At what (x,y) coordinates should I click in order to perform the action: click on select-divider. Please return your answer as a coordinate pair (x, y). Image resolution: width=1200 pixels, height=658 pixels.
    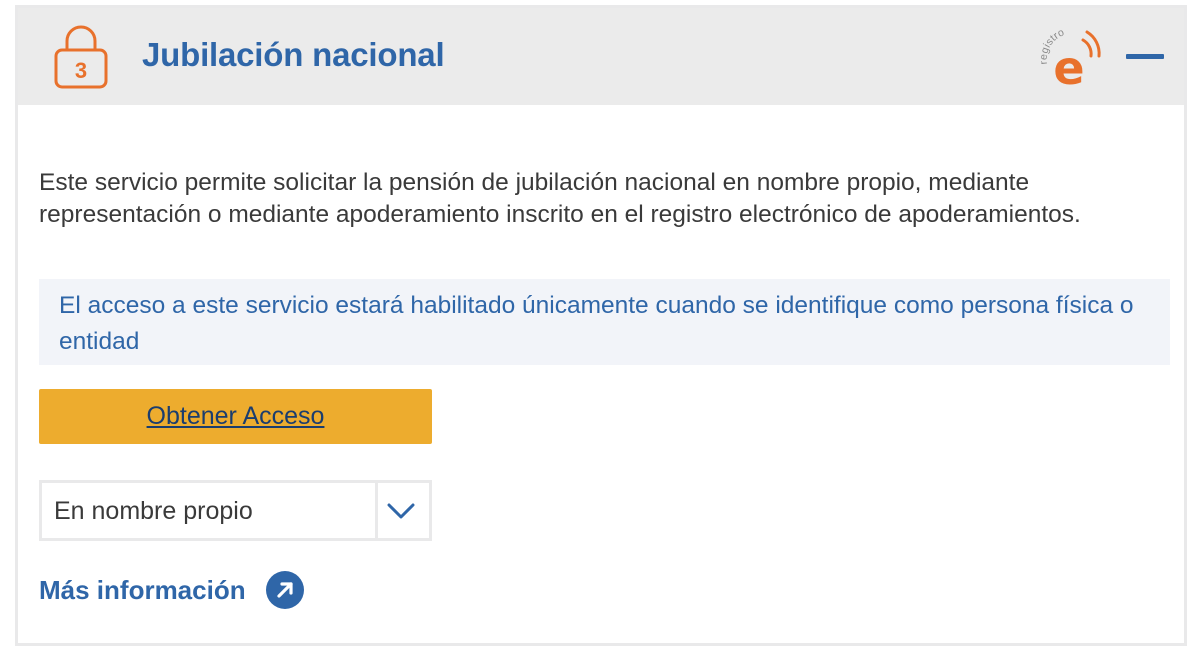
    Looking at the image, I should click on (376, 510).